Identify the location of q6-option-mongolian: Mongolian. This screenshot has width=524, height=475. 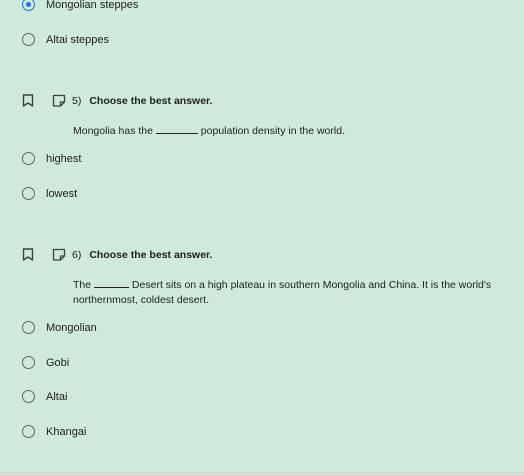
(59, 327).